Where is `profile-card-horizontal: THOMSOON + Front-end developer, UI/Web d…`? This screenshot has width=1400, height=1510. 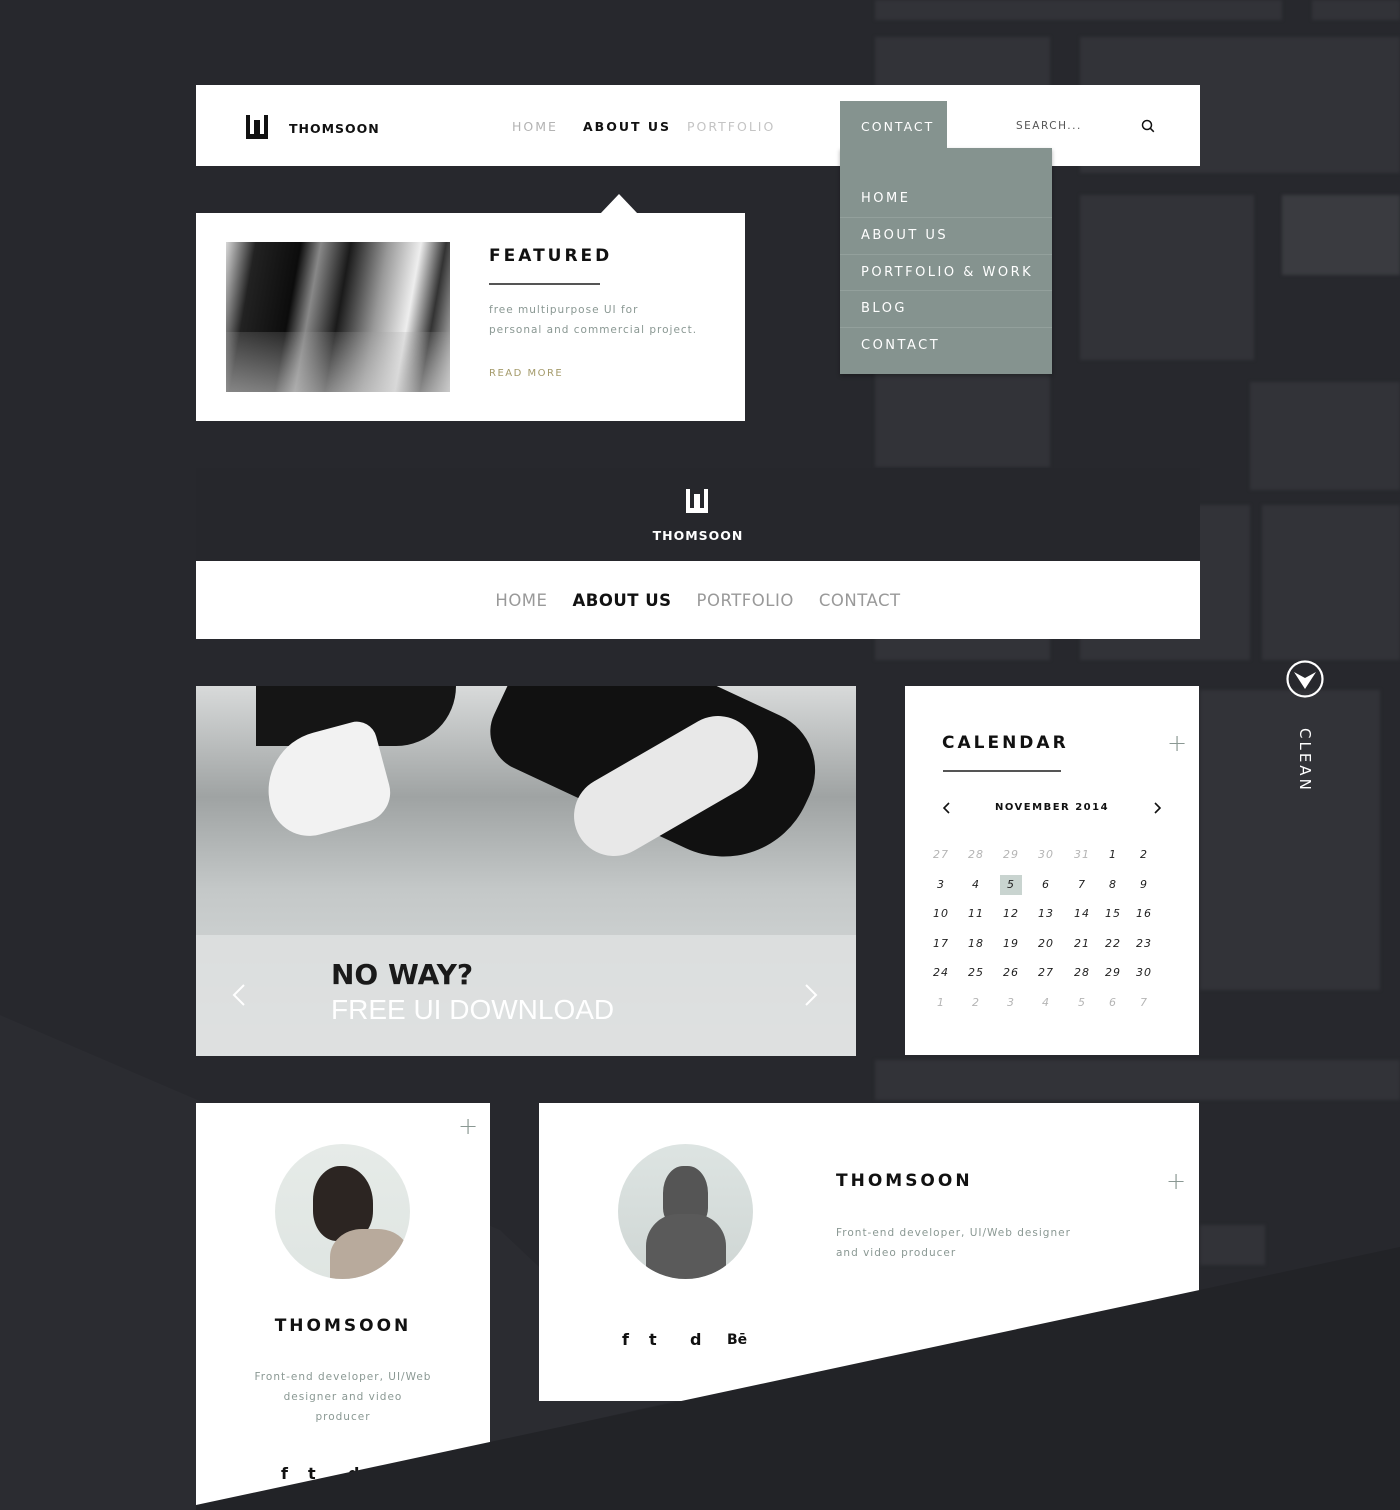 profile-card-horizontal: THOMSOON + Front-end developer, UI/Web d… is located at coordinates (869, 1252).